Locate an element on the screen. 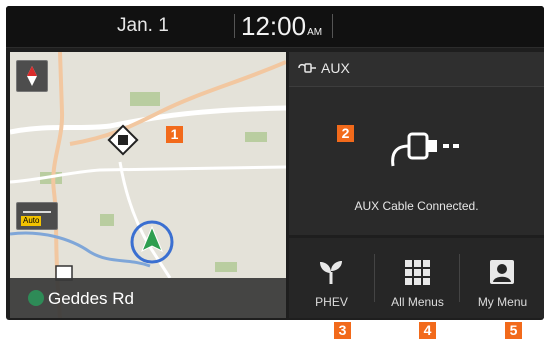 The image size is (549, 342). sprout-icon is located at coordinates (331, 272).